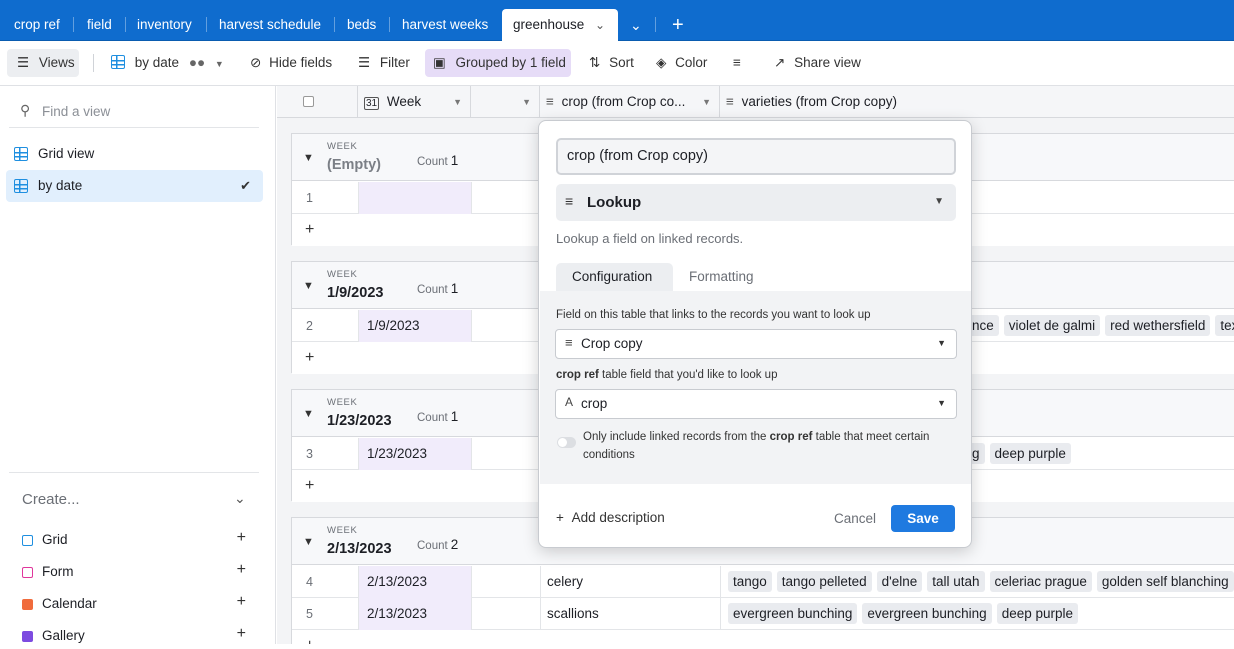  Describe the element at coordinates (614, 277) in the screenshot. I see `tab-configuration: Configuration` at that location.